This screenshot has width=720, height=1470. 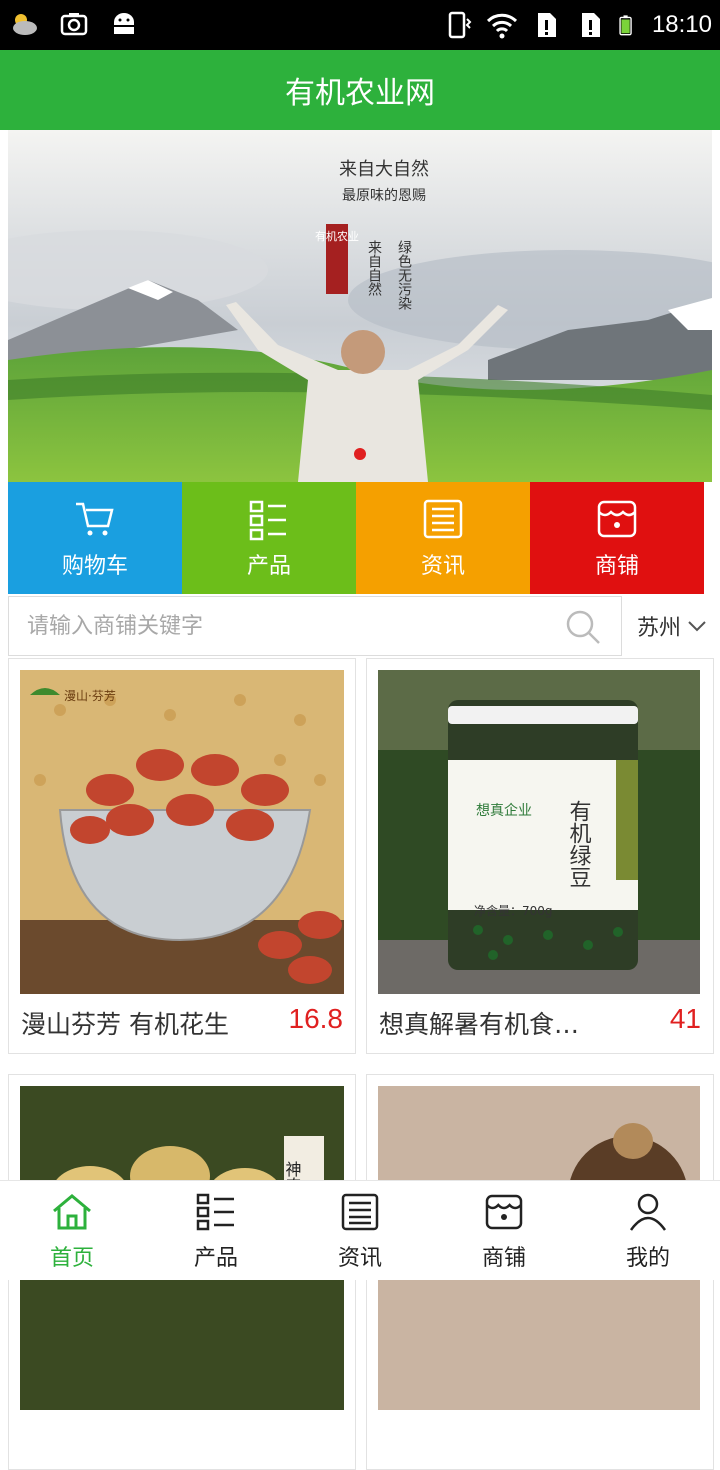 I want to click on app-title: 有机农业网, so click(x=360, y=93).